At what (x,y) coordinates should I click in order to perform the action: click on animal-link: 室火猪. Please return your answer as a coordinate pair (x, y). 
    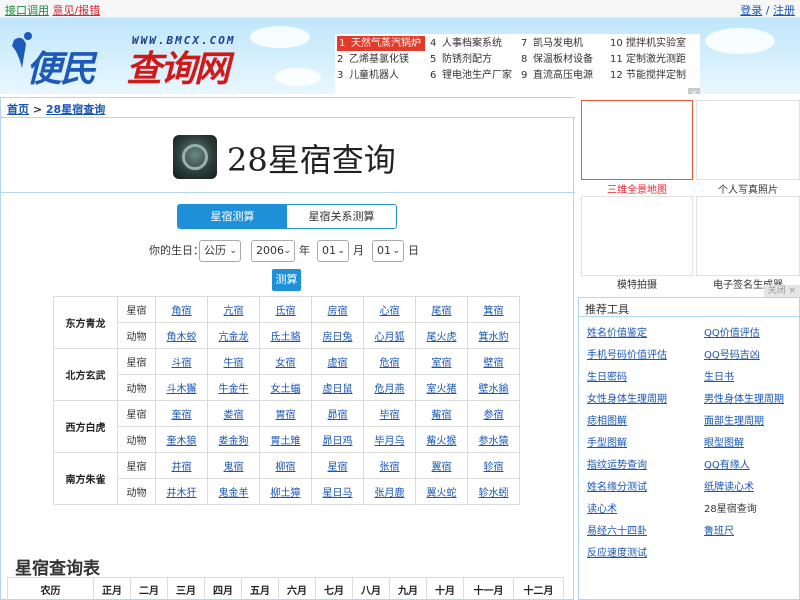
    Looking at the image, I should click on (442, 389).